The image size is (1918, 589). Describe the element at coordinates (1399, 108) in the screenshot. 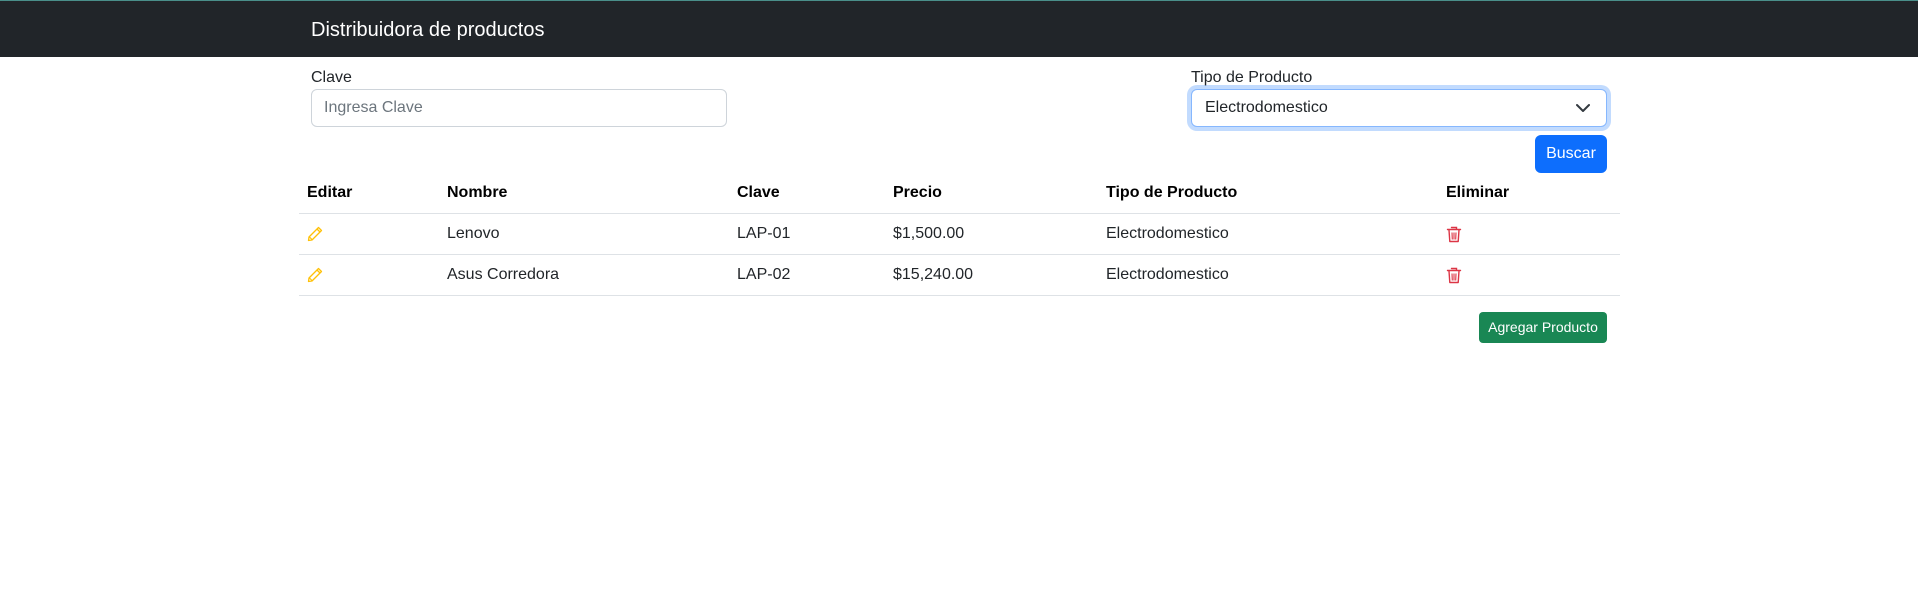

I see `tipo-producto-select: Electrodomestico` at that location.